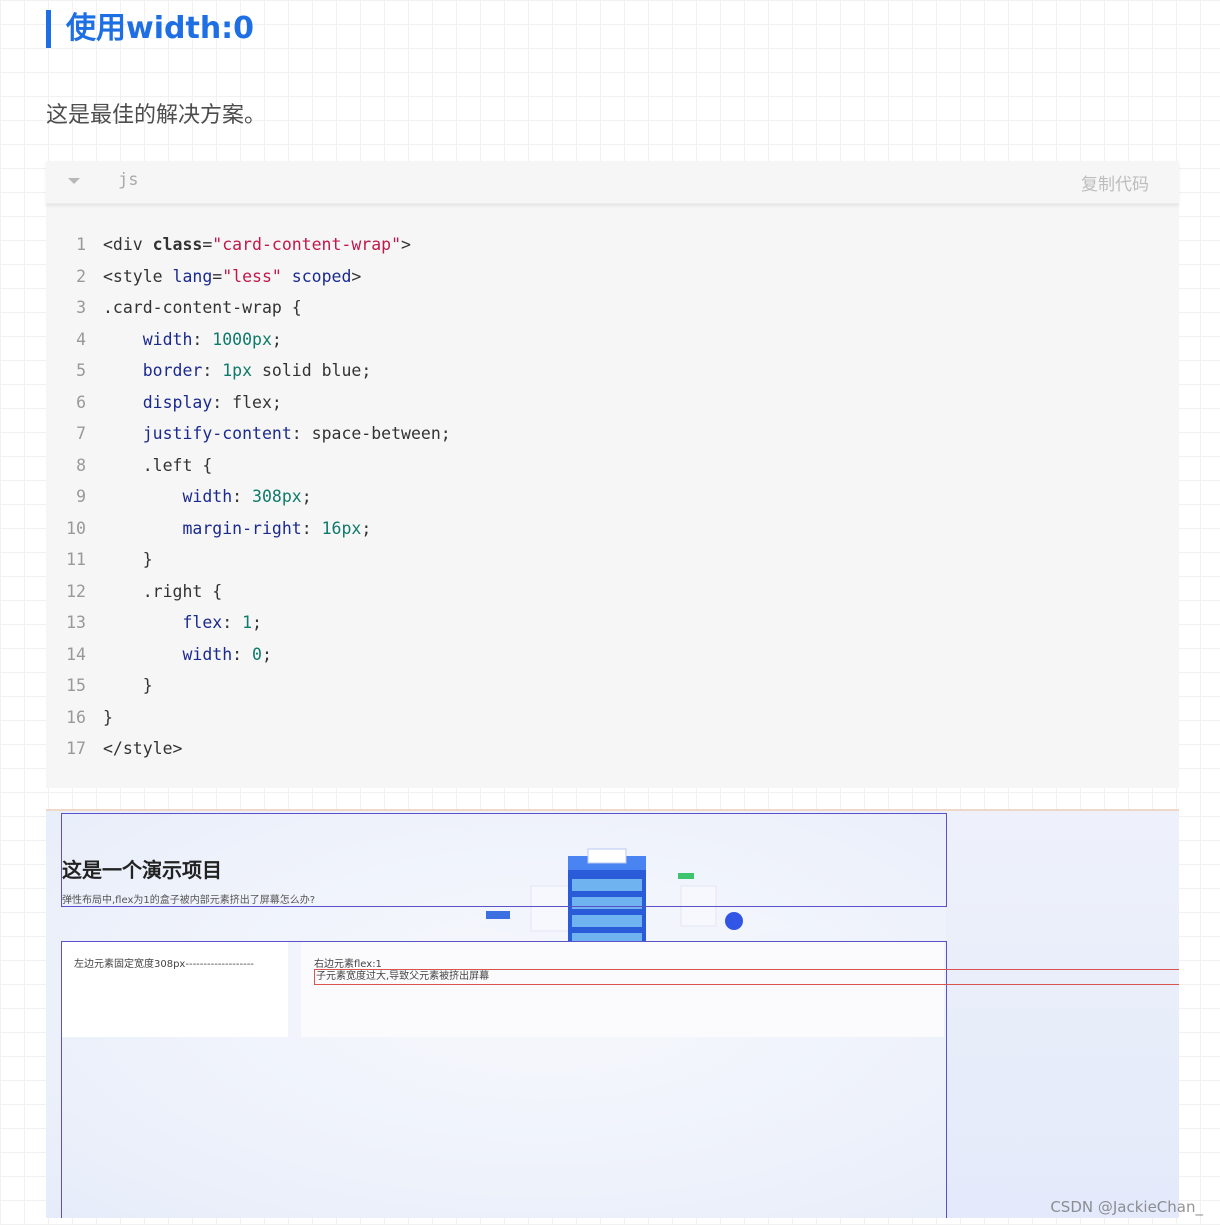 This screenshot has height=1225, width=1220. I want to click on code-token: 1000px, so click(242, 339).